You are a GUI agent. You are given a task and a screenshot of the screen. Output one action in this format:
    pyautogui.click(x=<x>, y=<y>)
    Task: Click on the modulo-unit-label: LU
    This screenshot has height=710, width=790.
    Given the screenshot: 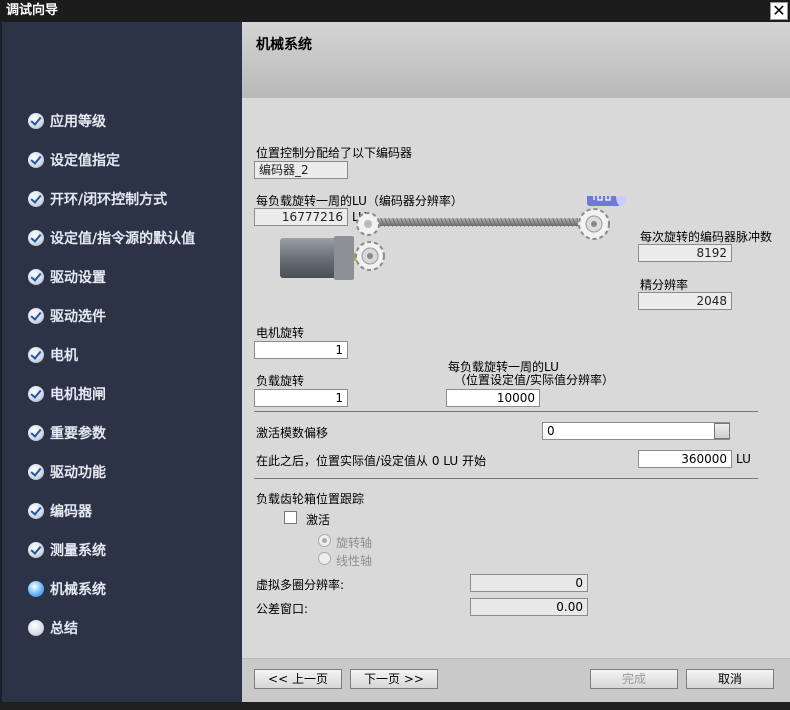 What is the action you would take?
    pyautogui.click(x=743, y=459)
    